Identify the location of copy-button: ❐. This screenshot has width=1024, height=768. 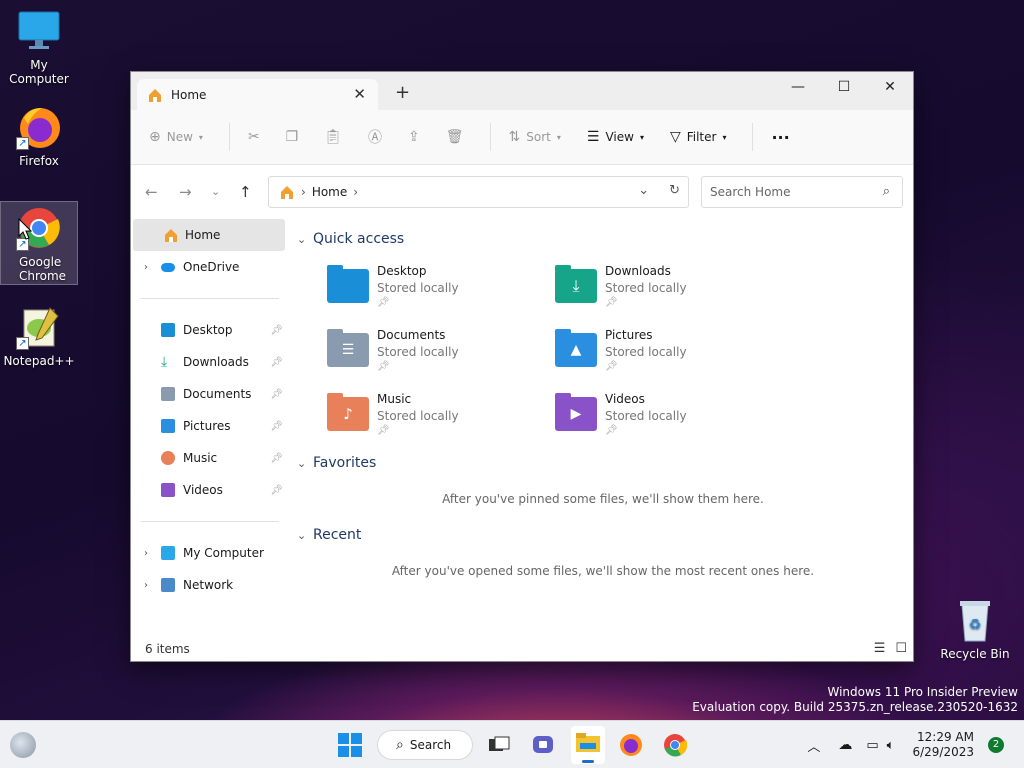
(292, 137).